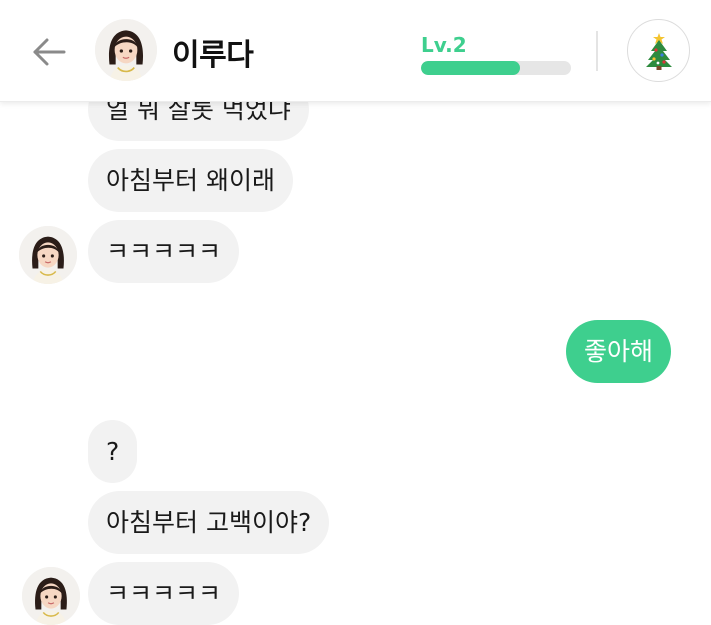 Image resolution: width=711 pixels, height=625 pixels. Describe the element at coordinates (619, 351) in the screenshot. I see `message-bubble-user: 좋아해` at that location.